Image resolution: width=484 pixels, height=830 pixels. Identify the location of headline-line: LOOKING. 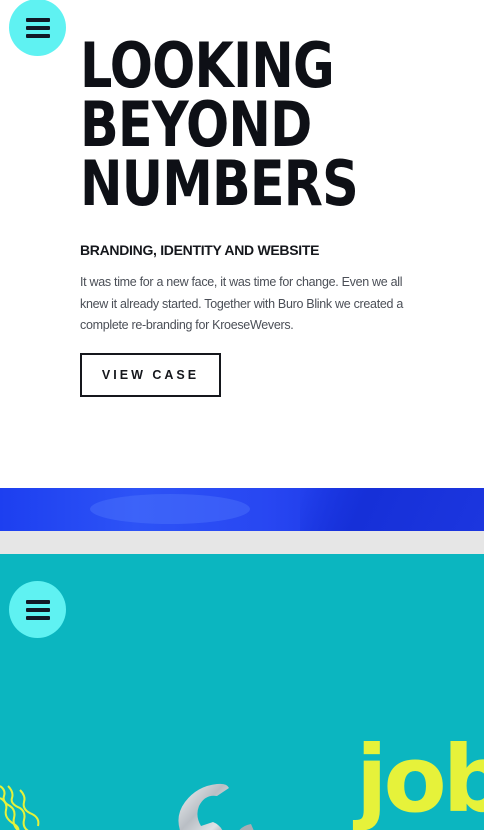
(207, 65).